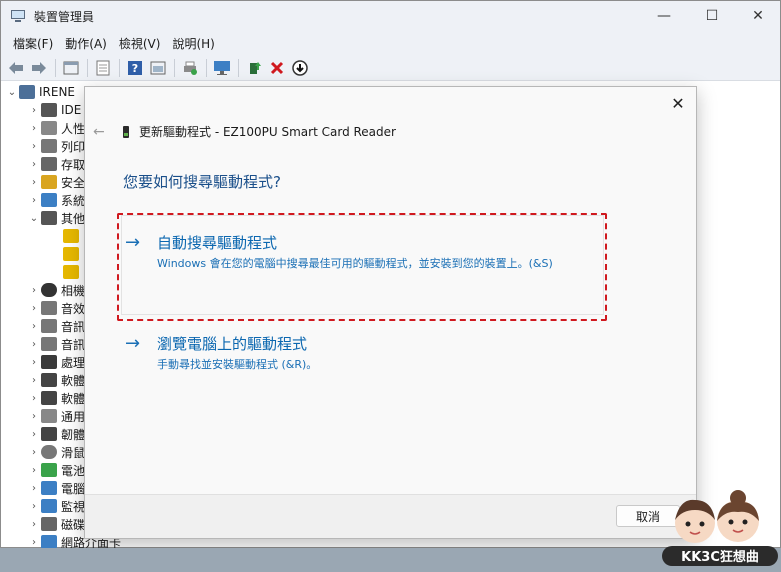  What do you see at coordinates (86, 43) in the screenshot?
I see `menu-action: 動作(A)` at bounding box center [86, 43].